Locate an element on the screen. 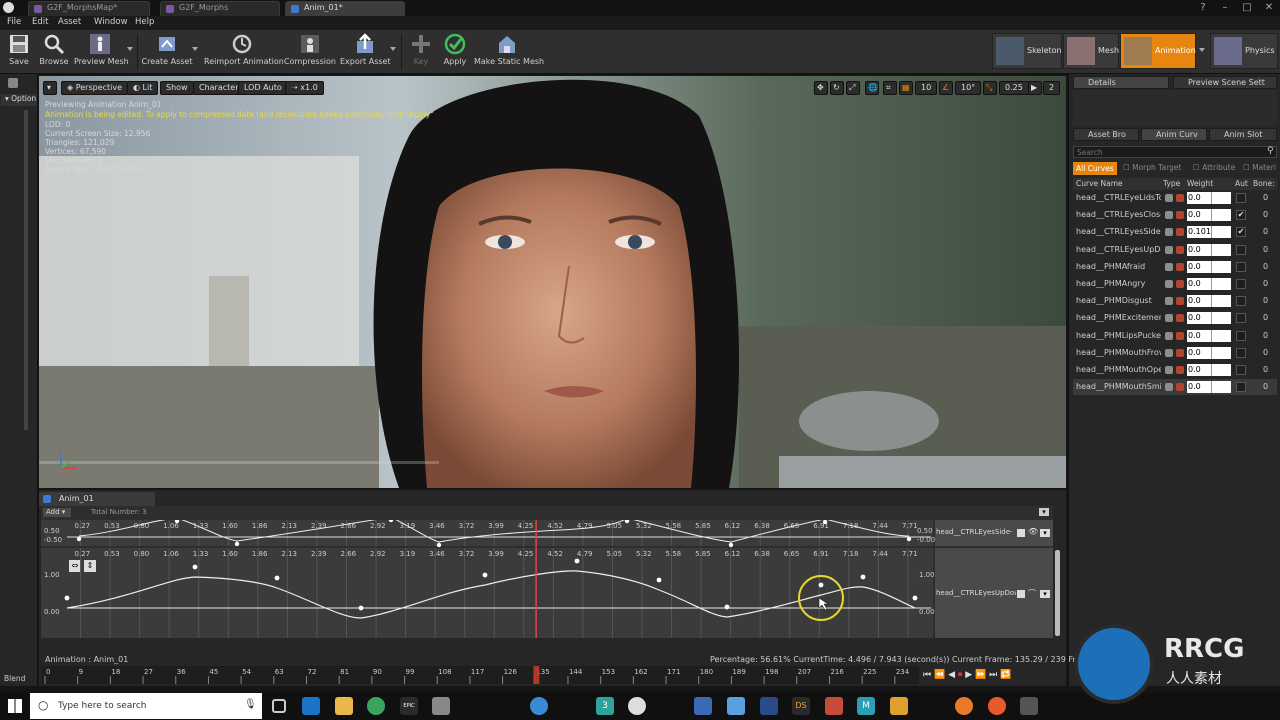  curve-row: head__CTRLEyesSide-S 0.101014 ✔ 0 is located at coordinates (1175, 232).